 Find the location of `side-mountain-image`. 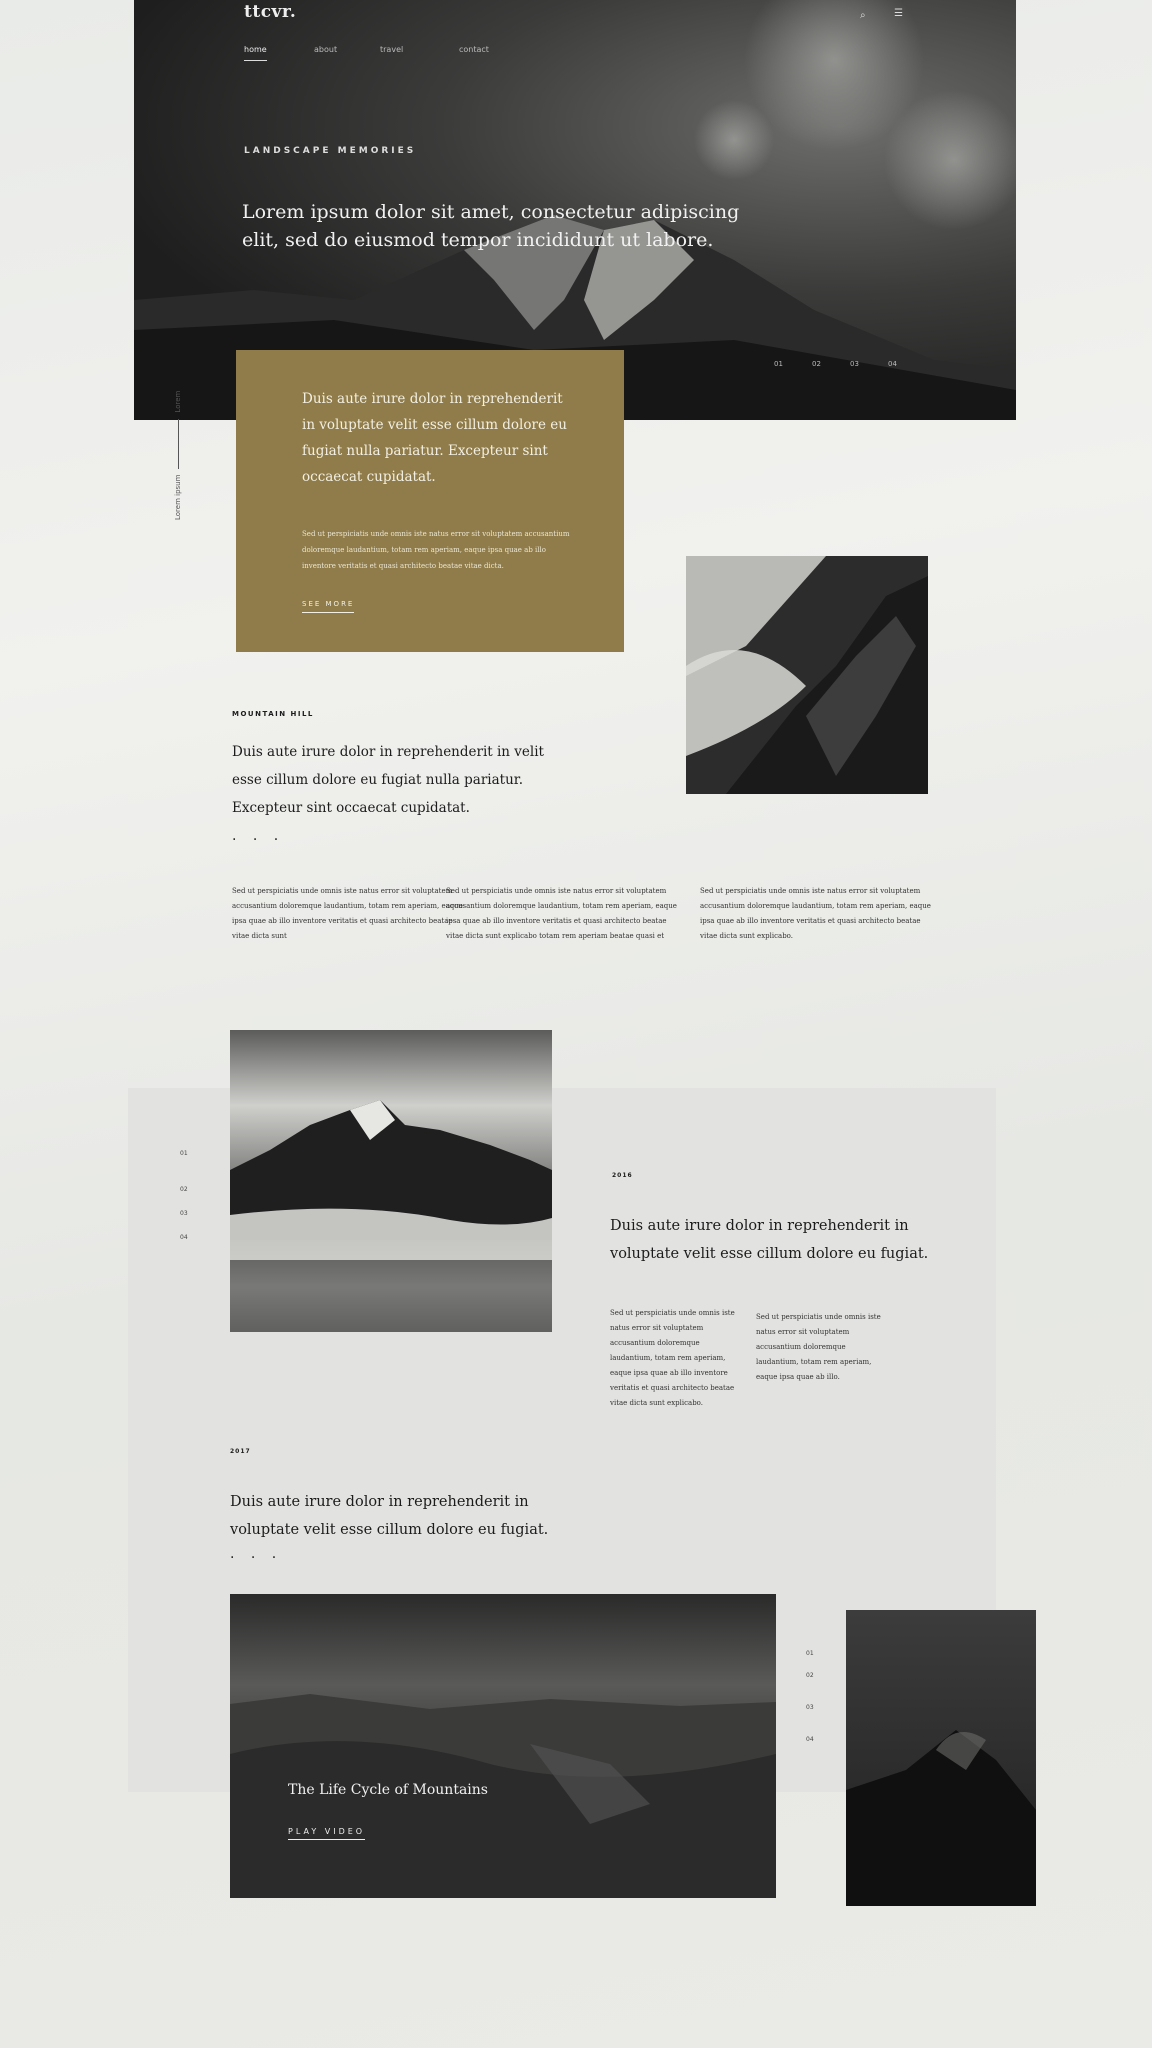

side-mountain-image is located at coordinates (941, 1758).